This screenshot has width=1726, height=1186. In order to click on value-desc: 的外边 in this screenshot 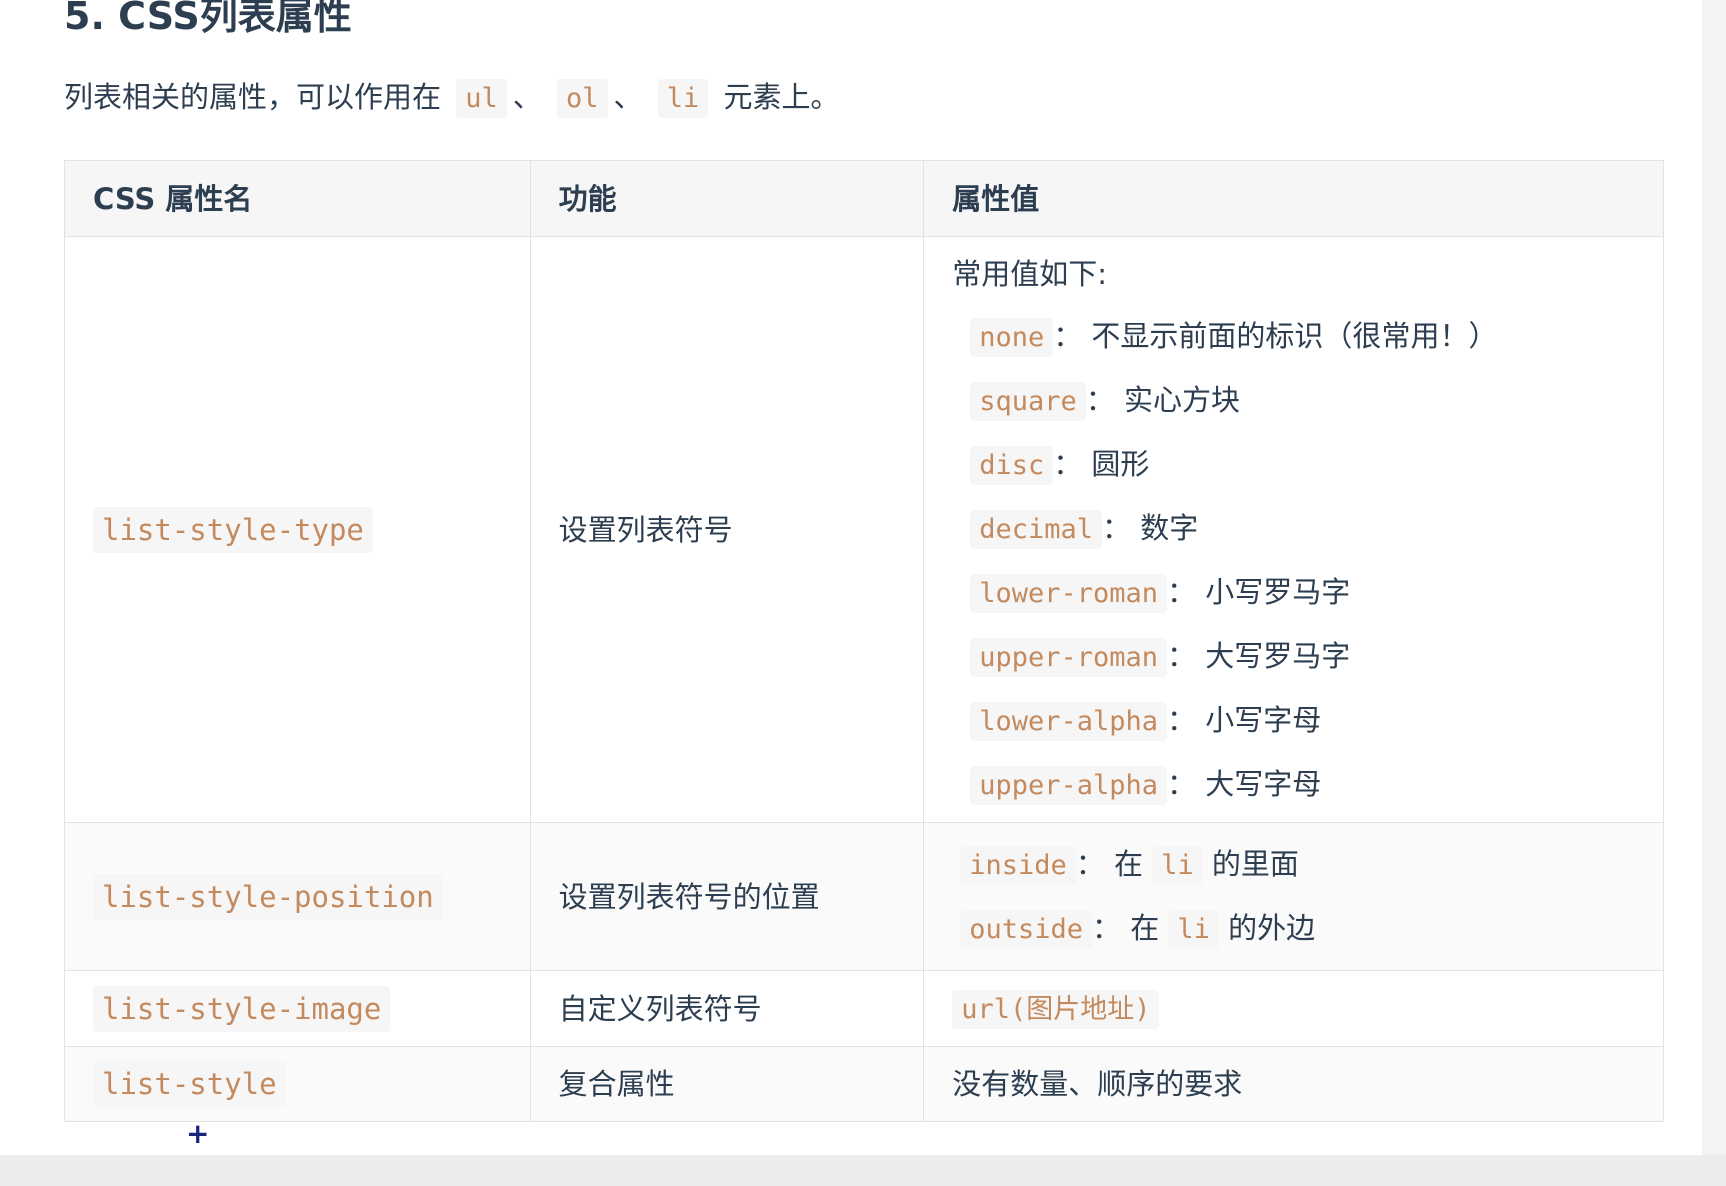, I will do `click(1267, 927)`.